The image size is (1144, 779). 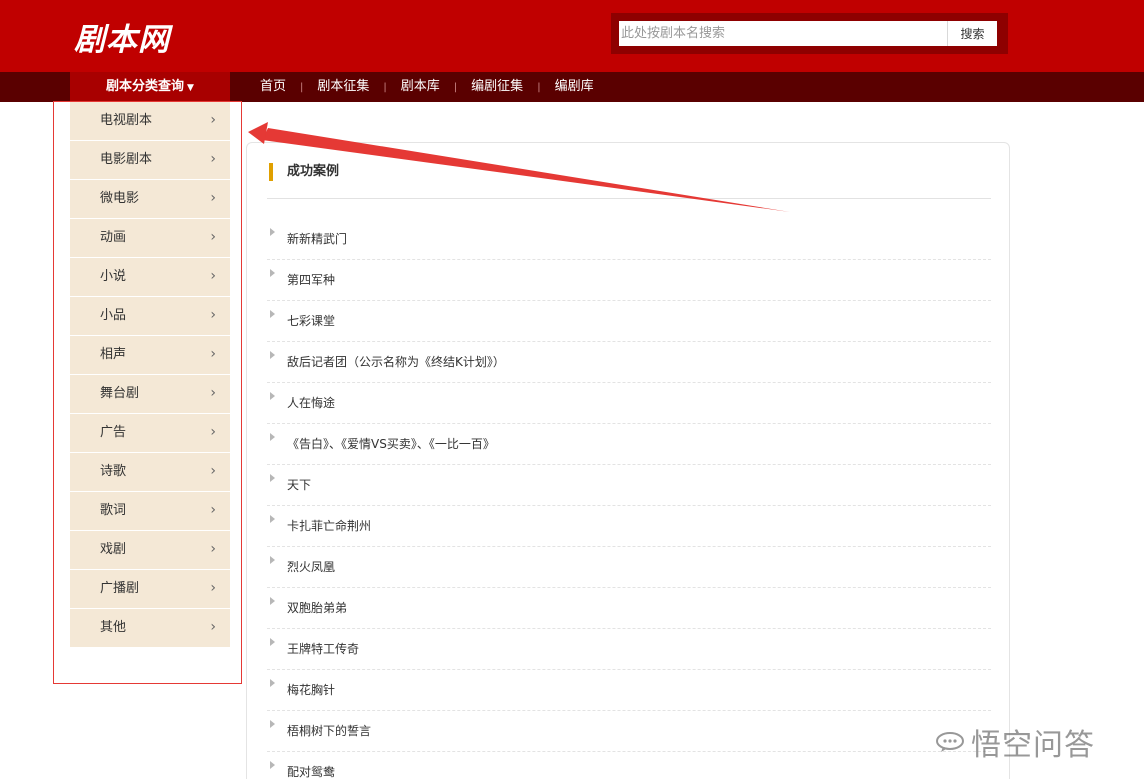 What do you see at coordinates (420, 87) in the screenshot?
I see `nav-link-2: 剧本库` at bounding box center [420, 87].